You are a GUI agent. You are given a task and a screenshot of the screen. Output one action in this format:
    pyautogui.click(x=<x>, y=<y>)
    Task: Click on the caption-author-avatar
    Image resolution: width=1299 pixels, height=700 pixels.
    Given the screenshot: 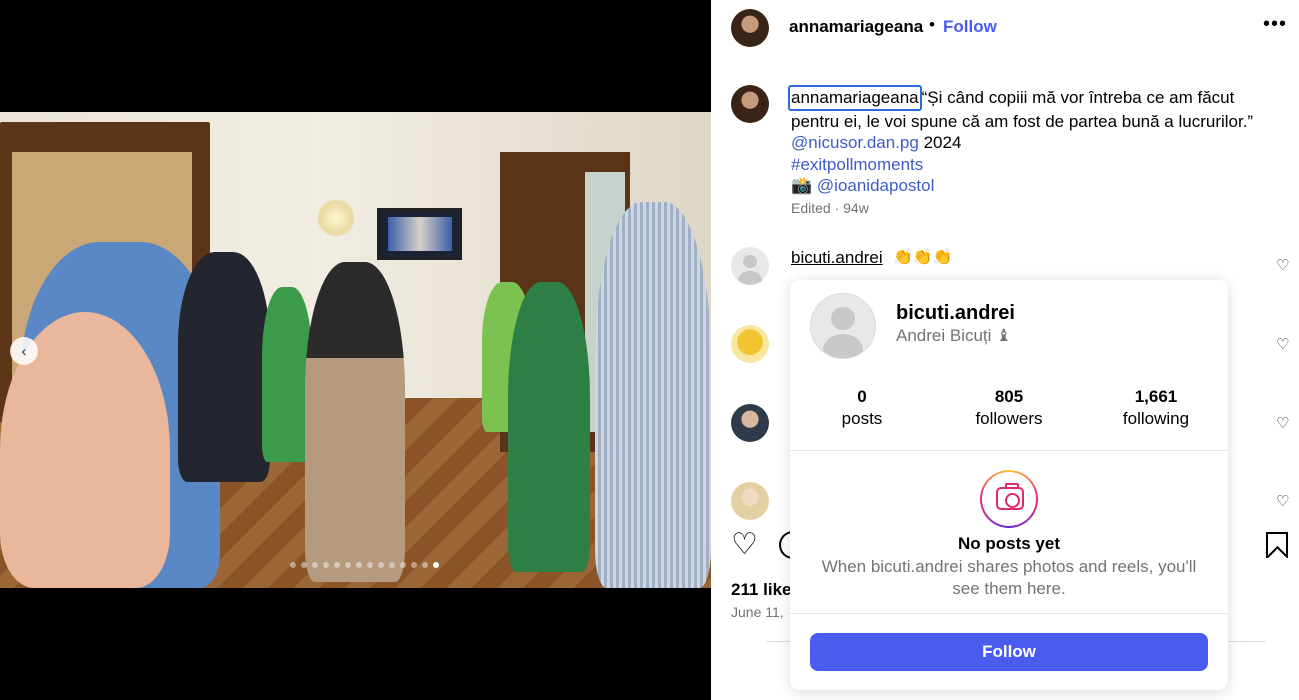 What is the action you would take?
    pyautogui.click(x=750, y=104)
    